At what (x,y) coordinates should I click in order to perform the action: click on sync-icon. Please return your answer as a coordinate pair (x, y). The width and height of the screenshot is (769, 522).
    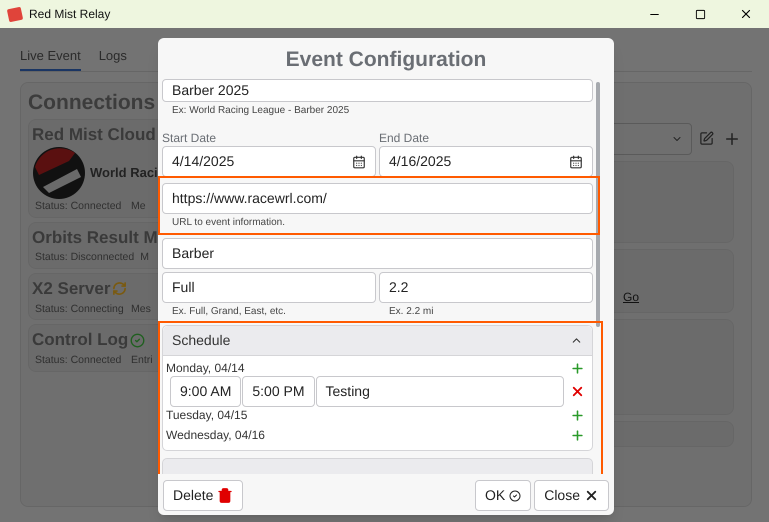
    Looking at the image, I should click on (120, 288).